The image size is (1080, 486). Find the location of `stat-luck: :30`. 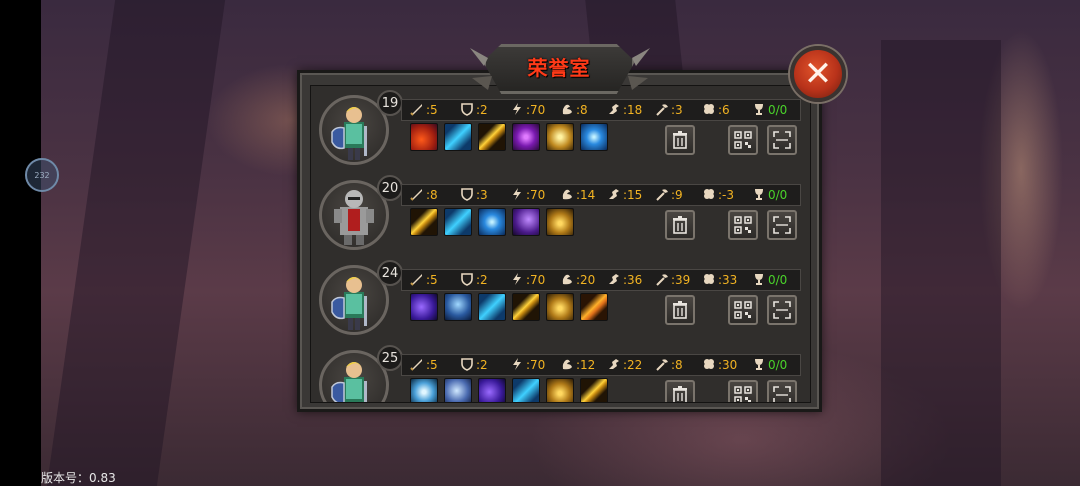

stat-luck: :30 is located at coordinates (719, 365).